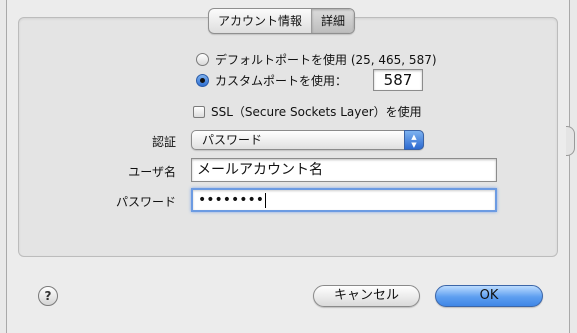 The width and height of the screenshot is (577, 333). What do you see at coordinates (199, 111) in the screenshot?
I see `ssl-checkbox` at bounding box center [199, 111].